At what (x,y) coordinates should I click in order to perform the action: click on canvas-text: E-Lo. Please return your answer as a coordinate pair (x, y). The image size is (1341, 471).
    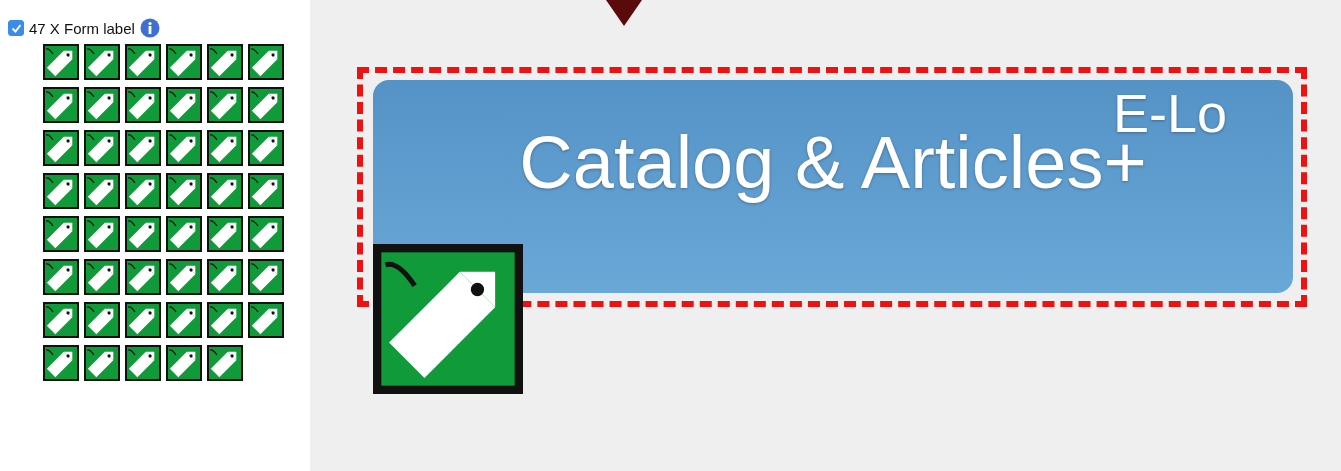
    Looking at the image, I should click on (1170, 113).